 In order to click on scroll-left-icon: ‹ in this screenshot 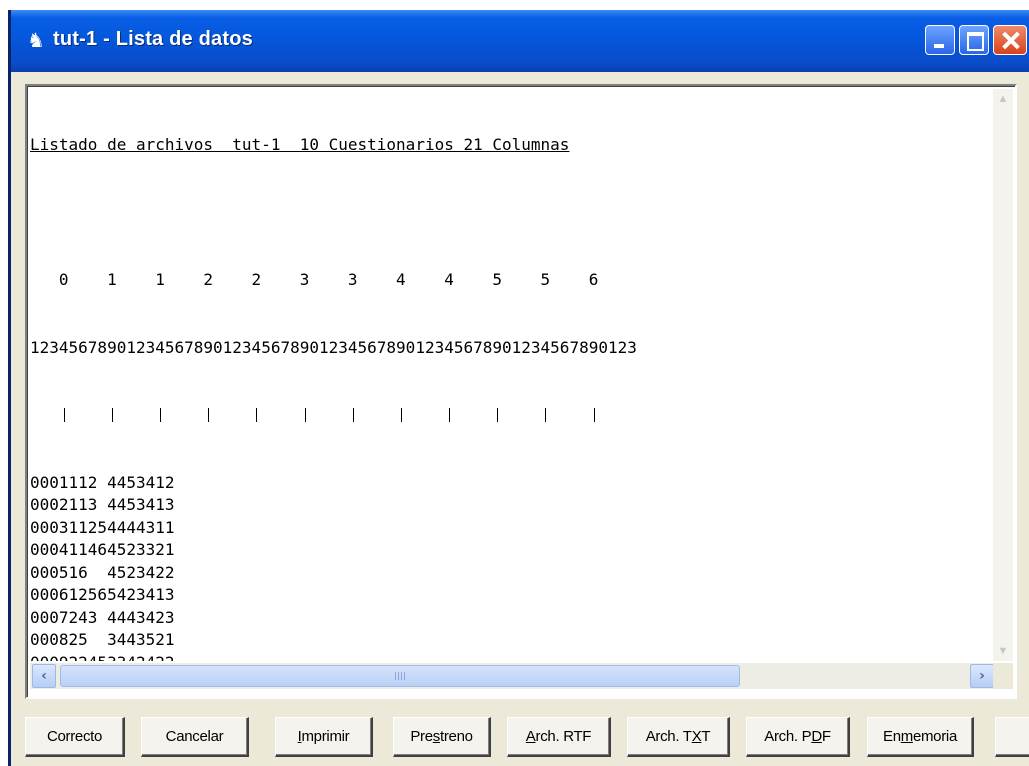, I will do `click(44, 676)`.